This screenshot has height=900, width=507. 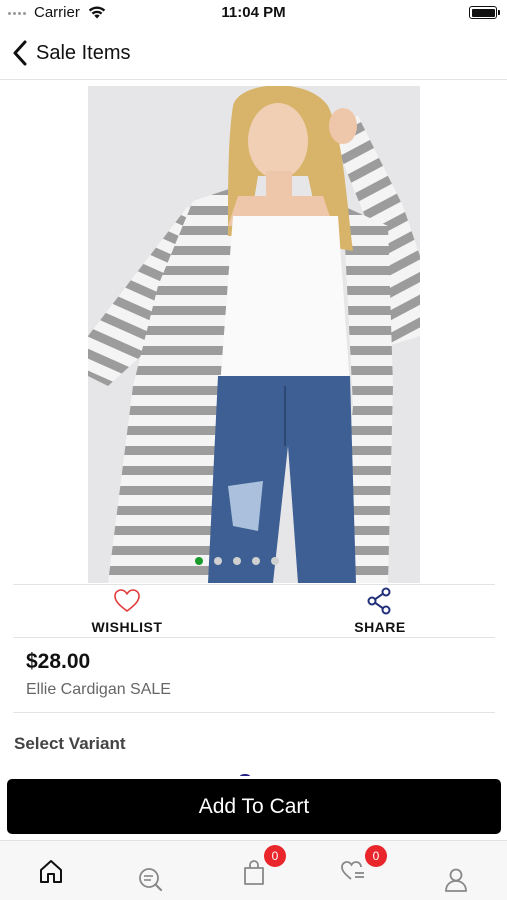 What do you see at coordinates (275, 856) in the screenshot?
I see `cart-count-badge: 0` at bounding box center [275, 856].